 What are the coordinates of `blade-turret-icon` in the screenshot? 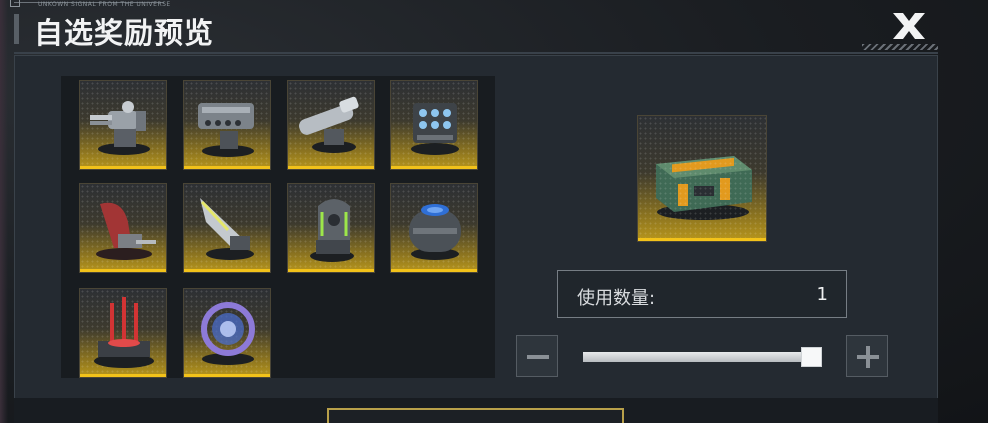 It's located at (227, 229).